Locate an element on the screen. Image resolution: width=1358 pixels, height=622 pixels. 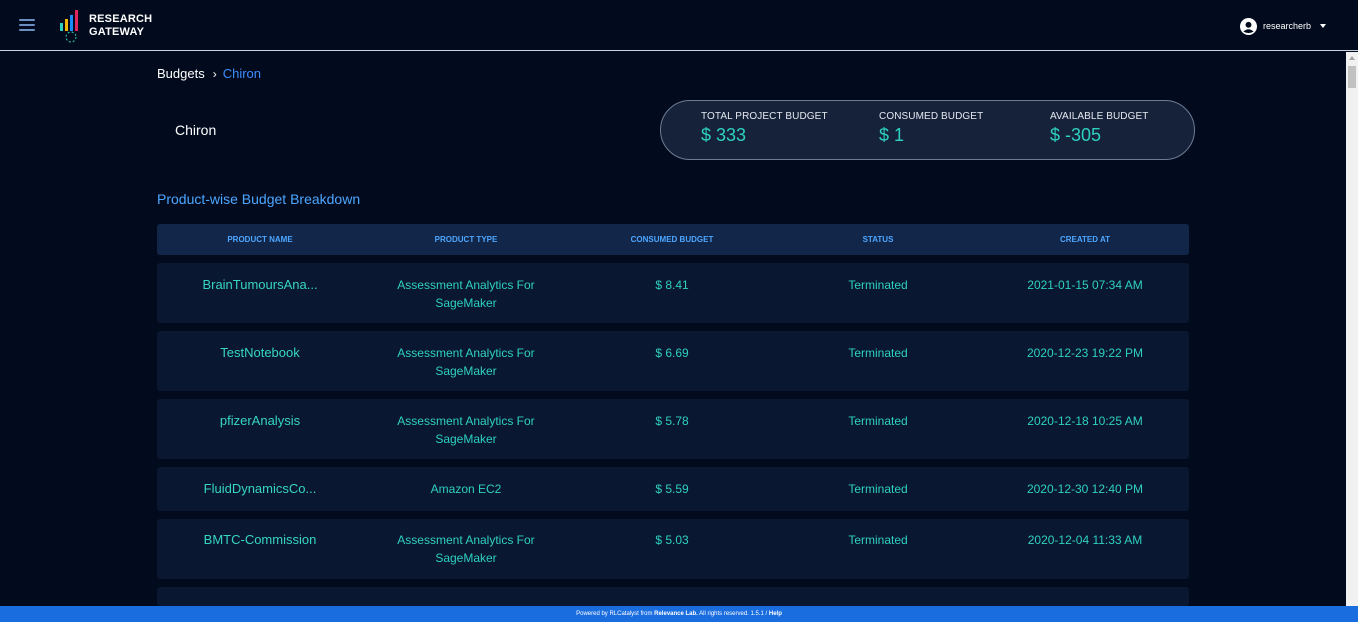
help-link: Help is located at coordinates (775, 614).